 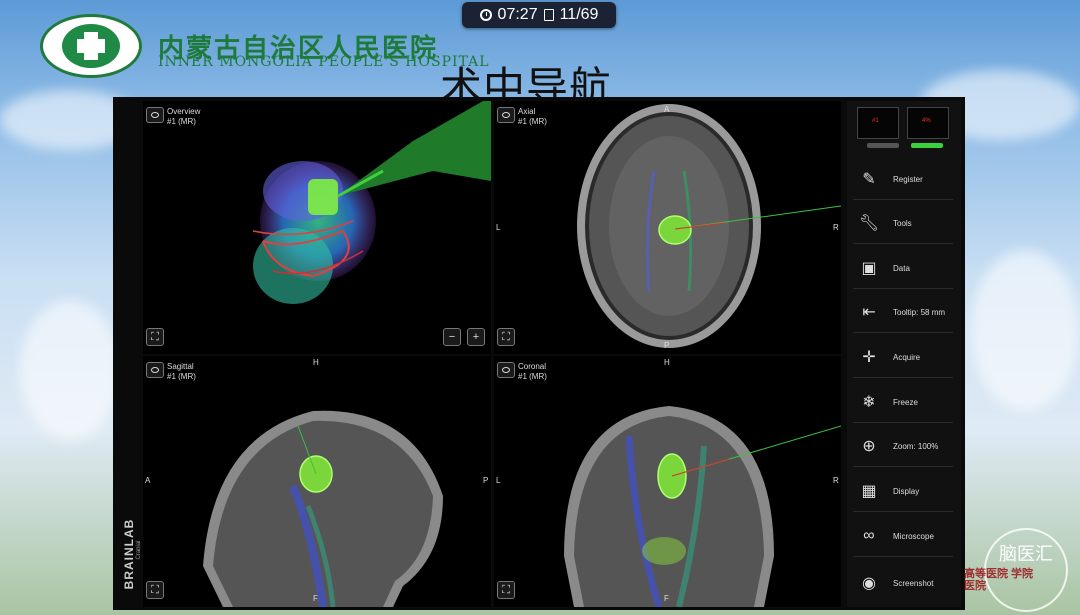 I want to click on overview-viewport: Overview #1 (MR) ⛶ − +, so click(x=317, y=227).